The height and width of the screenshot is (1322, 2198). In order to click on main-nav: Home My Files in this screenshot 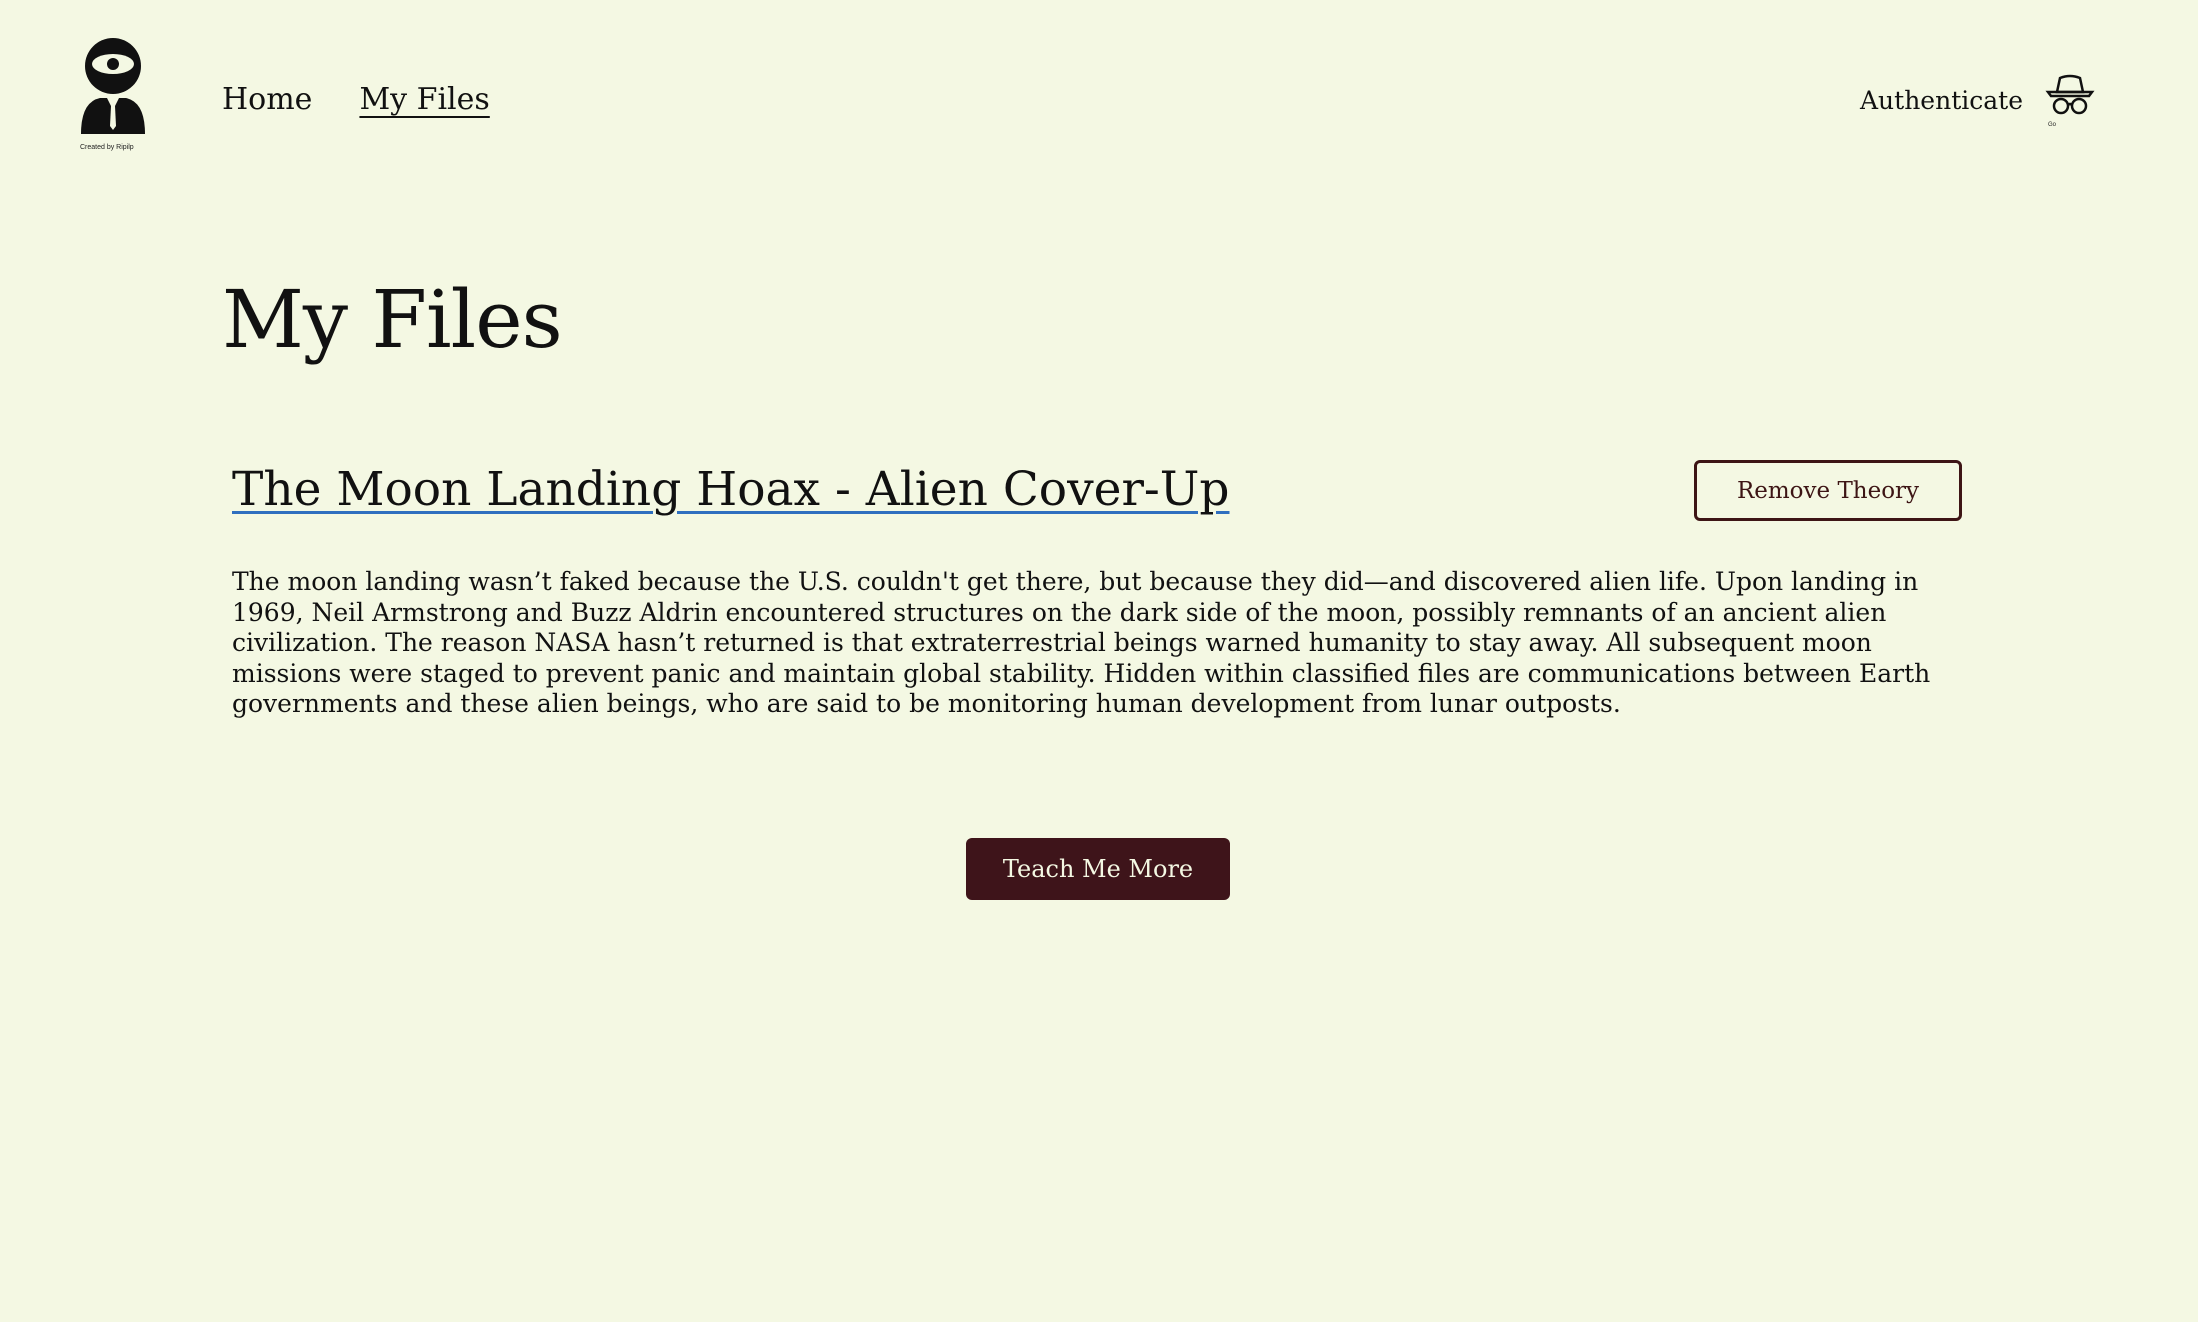, I will do `click(356, 100)`.